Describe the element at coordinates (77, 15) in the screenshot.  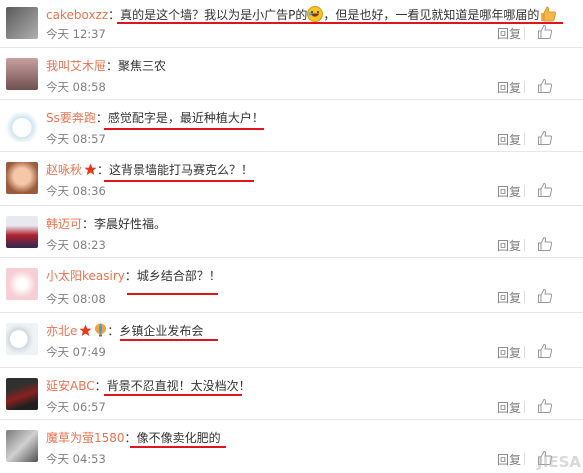
I see `username-link: cakeboxzz` at that location.